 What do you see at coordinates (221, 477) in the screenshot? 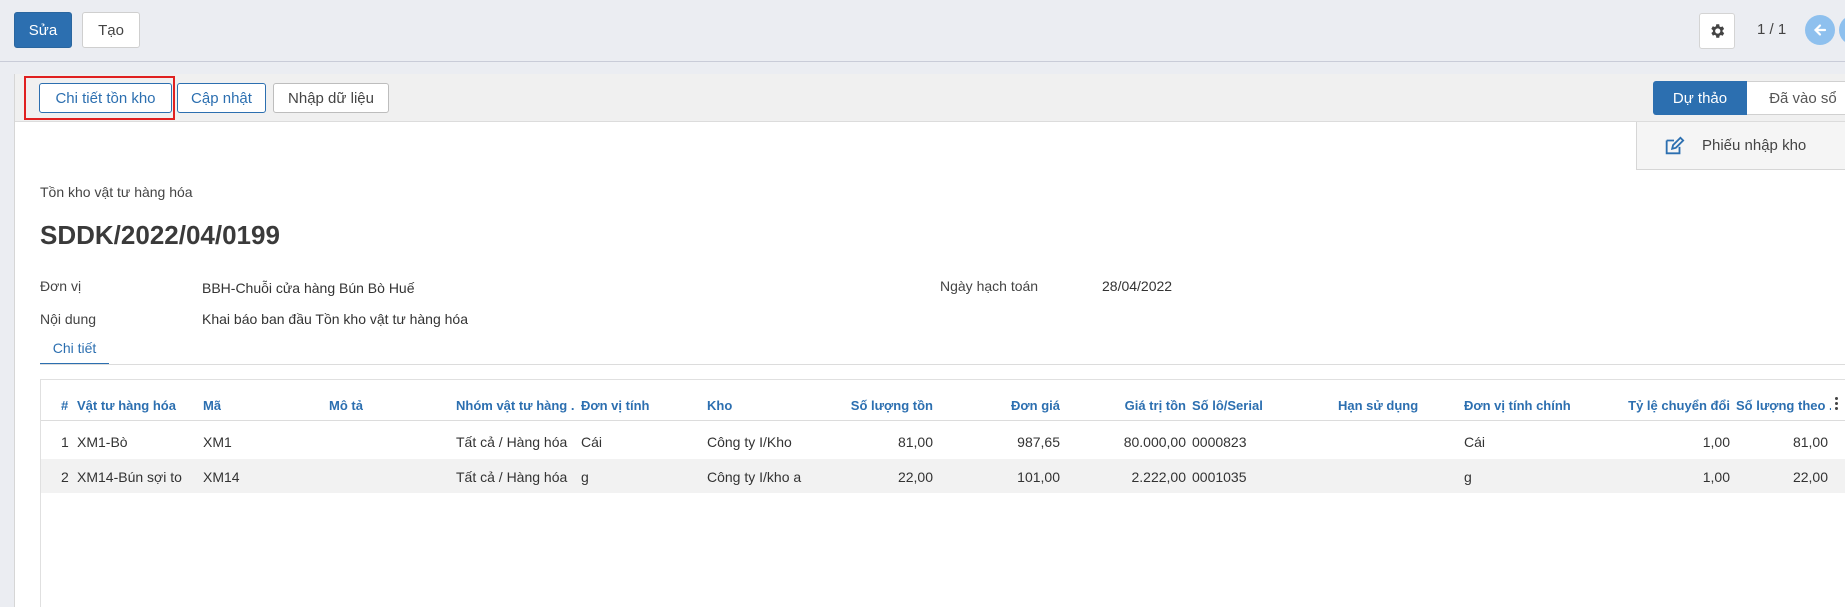
I see `cell-code: XM14` at bounding box center [221, 477].